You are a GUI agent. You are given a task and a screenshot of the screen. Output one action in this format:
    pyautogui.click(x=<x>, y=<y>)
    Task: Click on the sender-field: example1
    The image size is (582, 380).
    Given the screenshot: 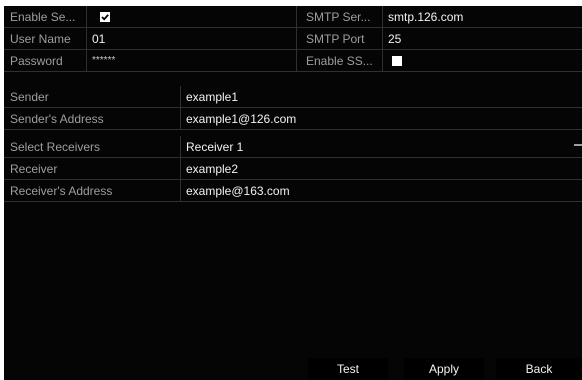 What is the action you would take?
    pyautogui.click(x=381, y=97)
    